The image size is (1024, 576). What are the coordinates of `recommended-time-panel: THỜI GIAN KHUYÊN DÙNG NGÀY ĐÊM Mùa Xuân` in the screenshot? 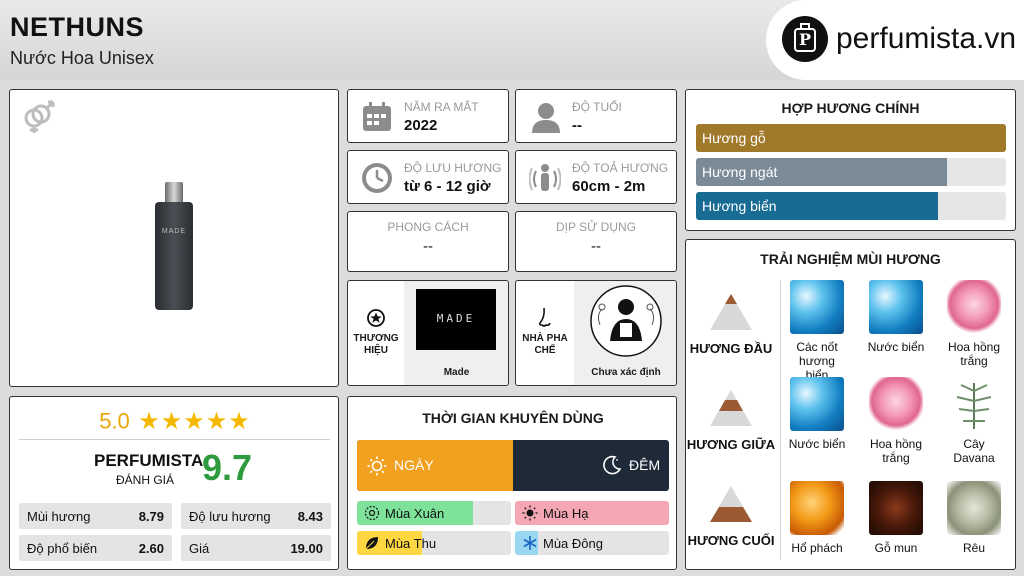 It's located at (512, 483).